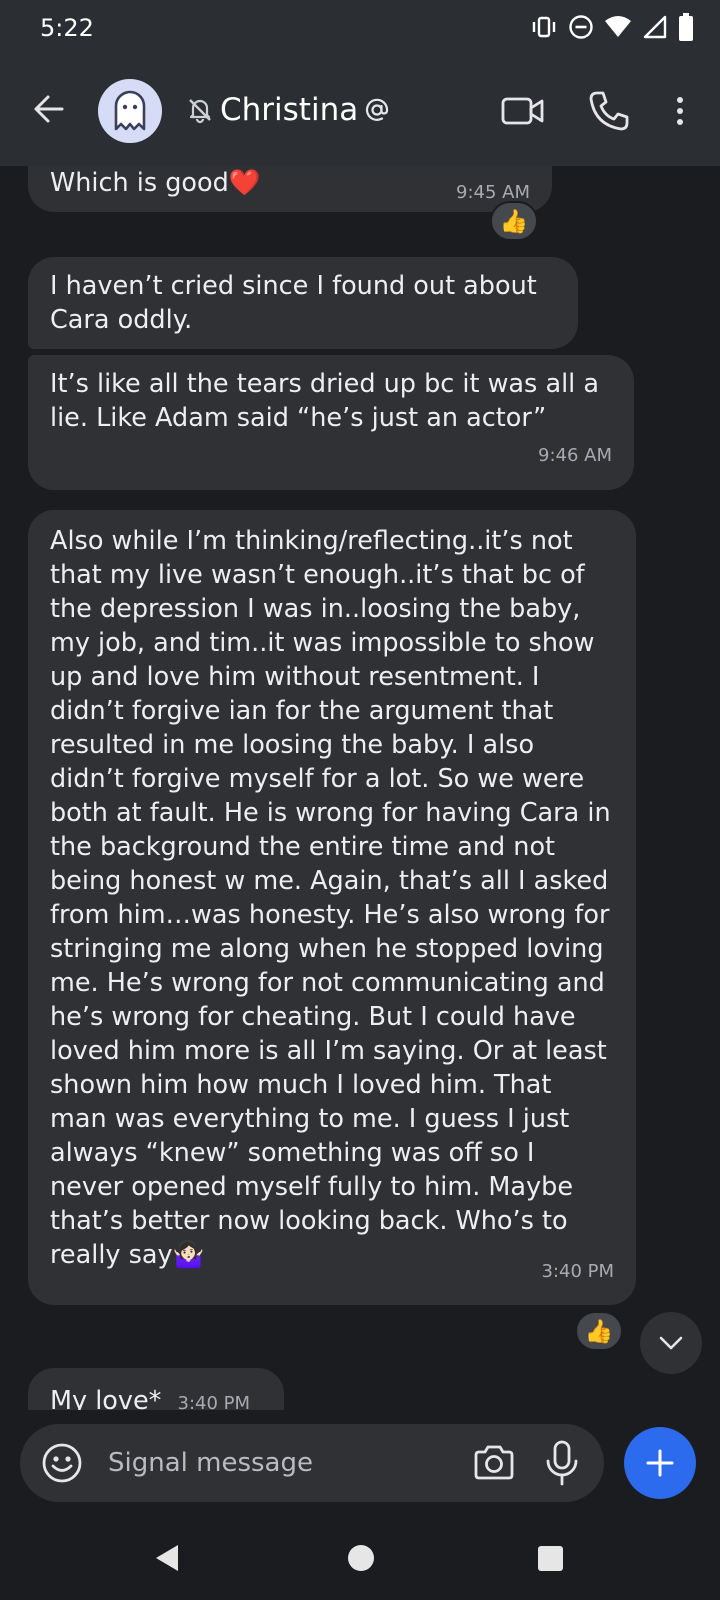 This screenshot has width=720, height=1600. I want to click on nav-back-button, so click(168, 1558).